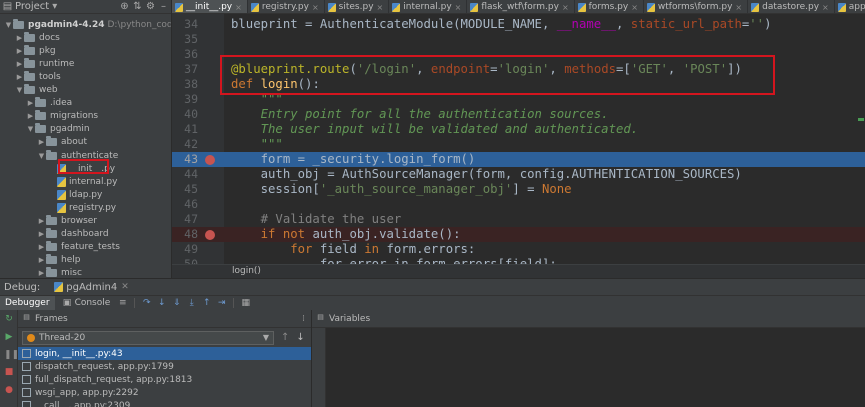 Image resolution: width=865 pixels, height=407 pixels. I want to click on step-into-my-code-icon: ⇓, so click(176, 303).